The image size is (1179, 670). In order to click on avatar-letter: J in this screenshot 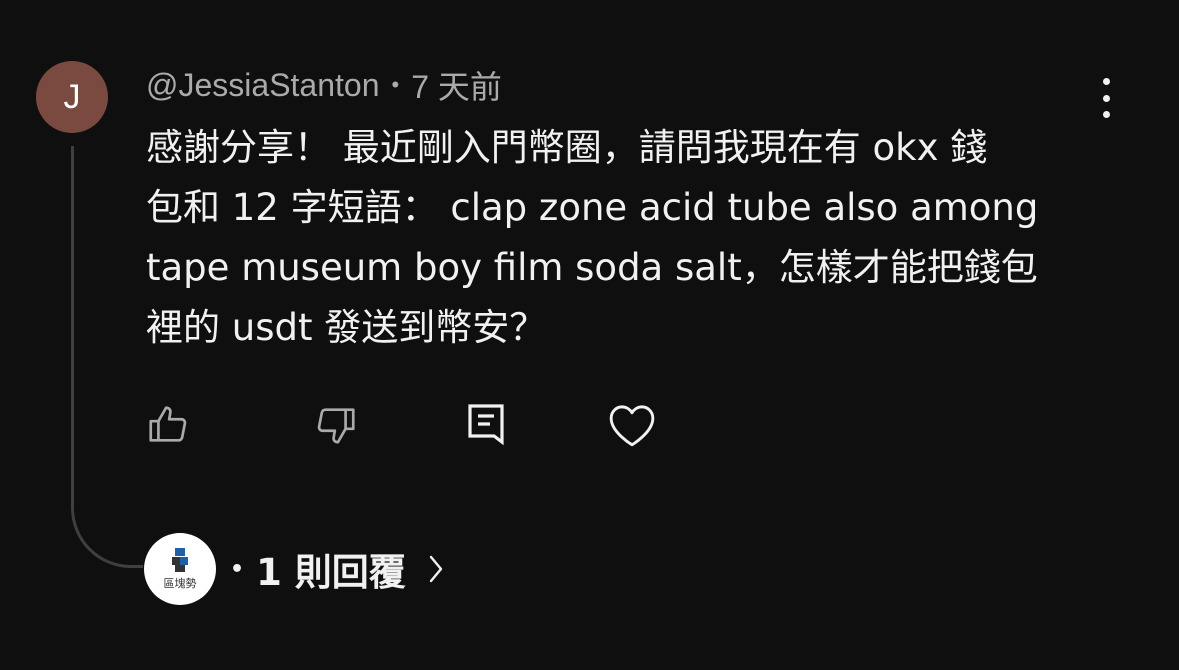, I will do `click(72, 96)`.